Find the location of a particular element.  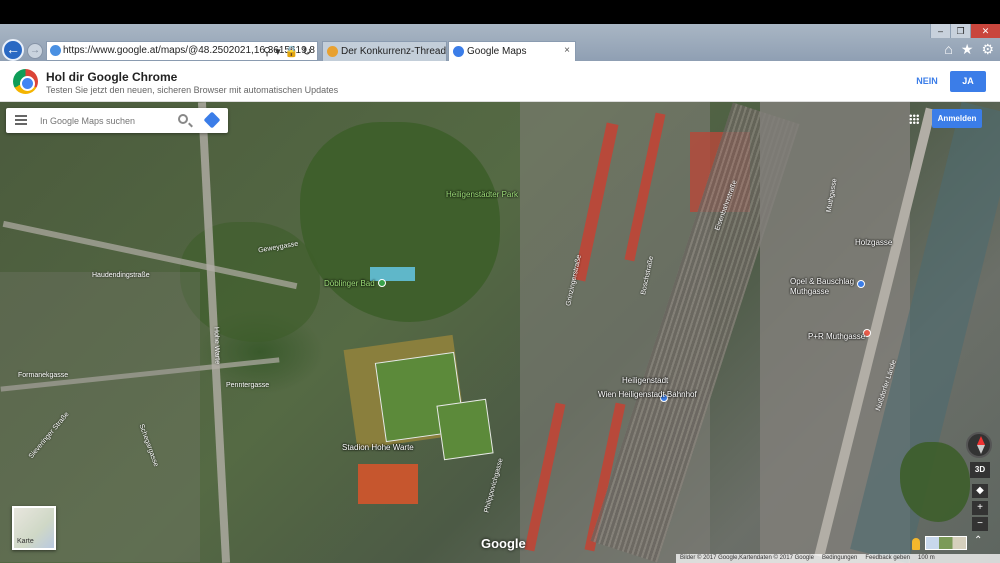

terms-link: Bedingungen is located at coordinates (839, 558).